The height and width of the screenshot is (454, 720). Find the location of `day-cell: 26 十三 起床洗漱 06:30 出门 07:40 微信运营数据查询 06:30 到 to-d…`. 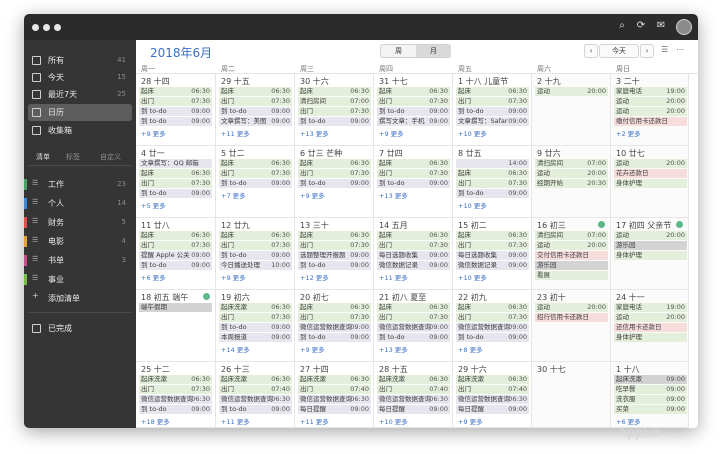

day-cell: 26 十三 起床洗漱 06:30 出门 07:40 微信运营数据查询 06:30 到 to-d… is located at coordinates (255, 395).